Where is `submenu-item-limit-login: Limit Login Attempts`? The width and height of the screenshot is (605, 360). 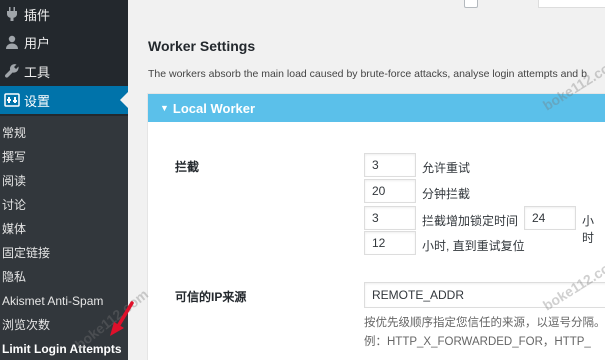
submenu-item-limit-login: Limit Login Attempts is located at coordinates (62, 349).